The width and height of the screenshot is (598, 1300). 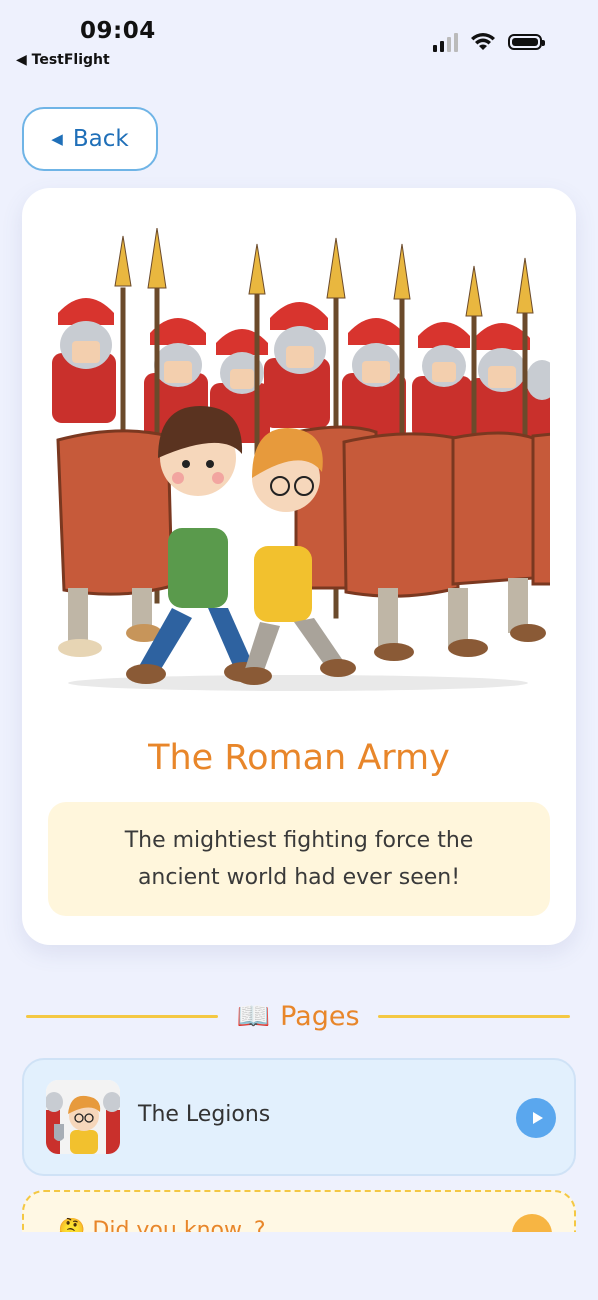 I want to click on battery-icon, so click(x=526, y=42).